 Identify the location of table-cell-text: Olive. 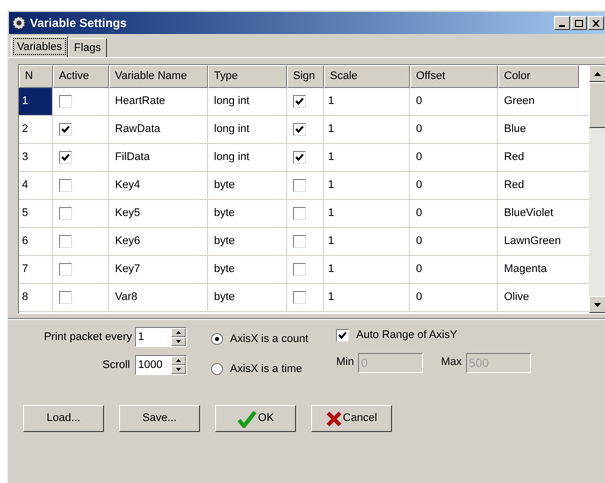
(516, 297).